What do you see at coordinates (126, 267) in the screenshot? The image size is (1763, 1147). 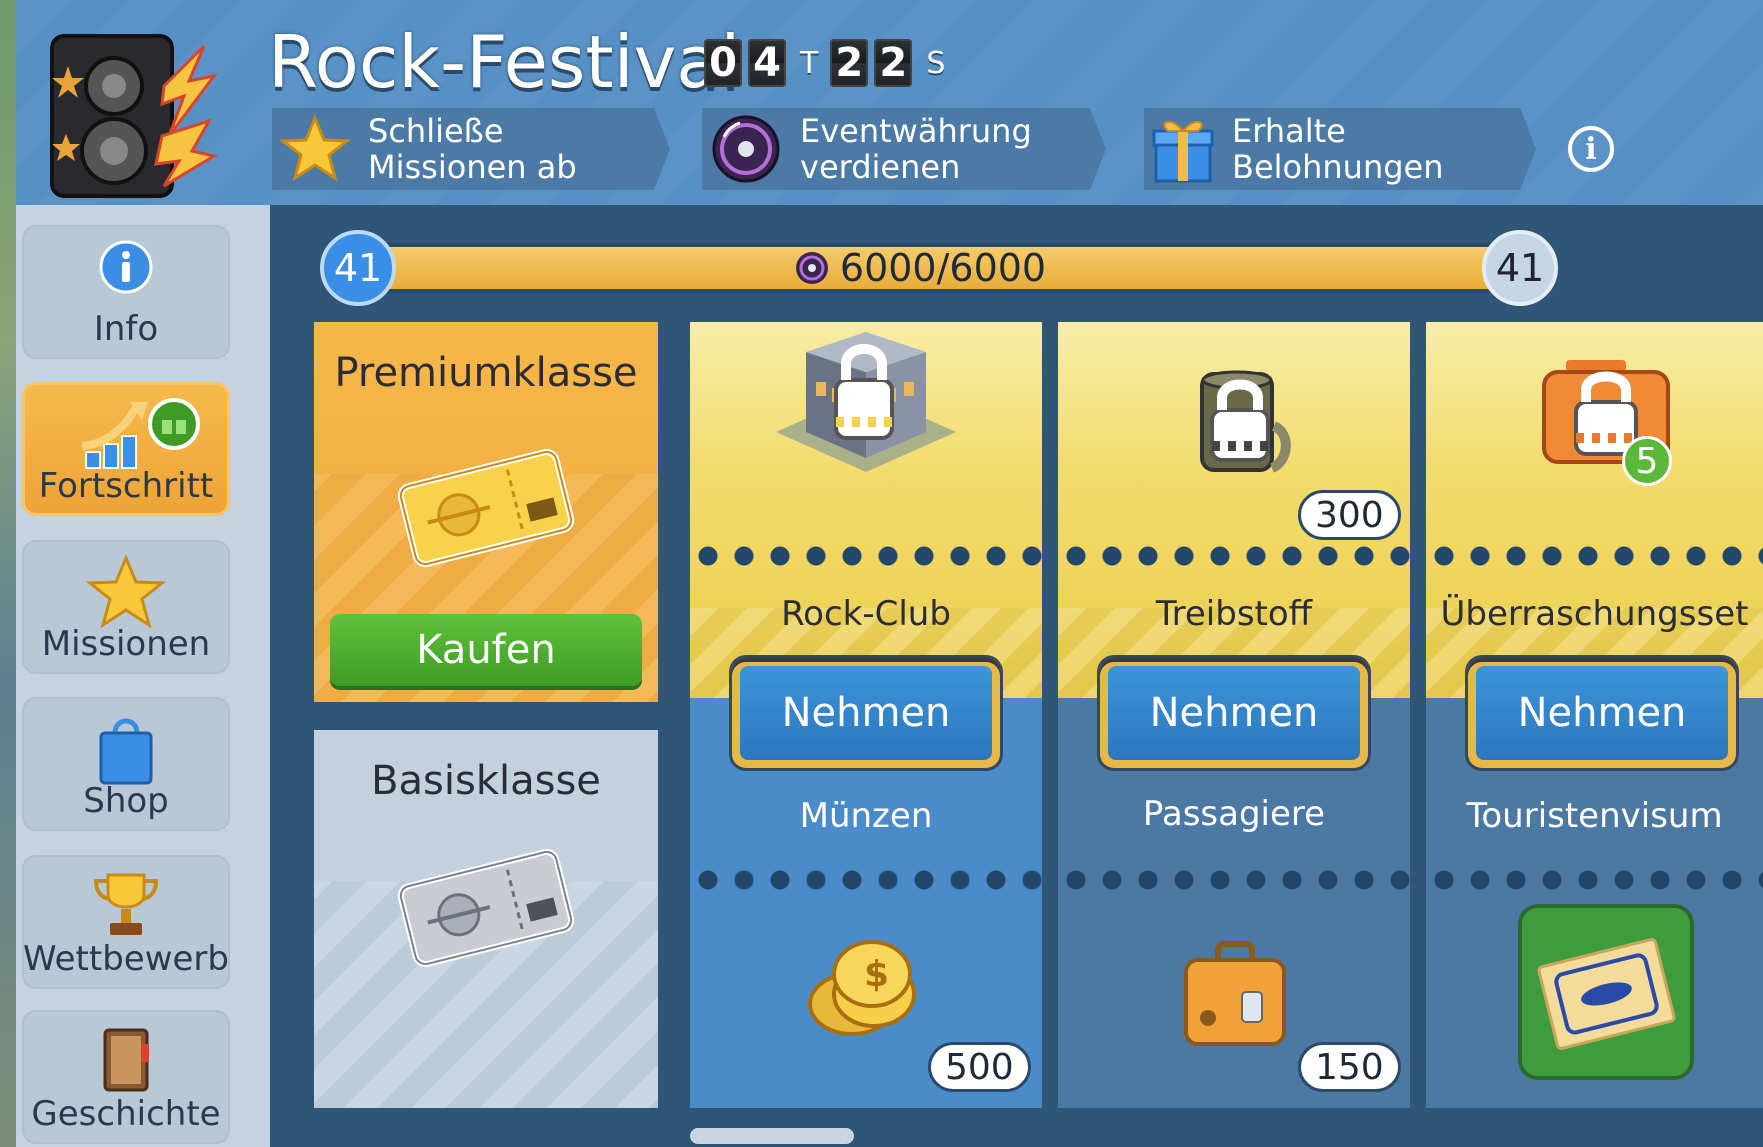 I see `info-icon` at bounding box center [126, 267].